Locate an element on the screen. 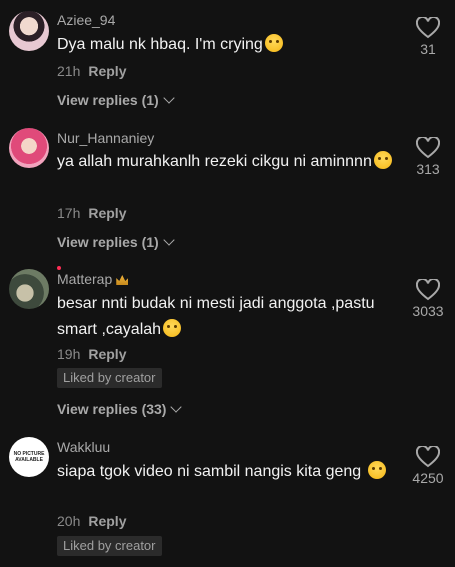 Image resolution: width=455 pixels, height=567 pixels. grinning-emoji-icon is located at coordinates (172, 328).